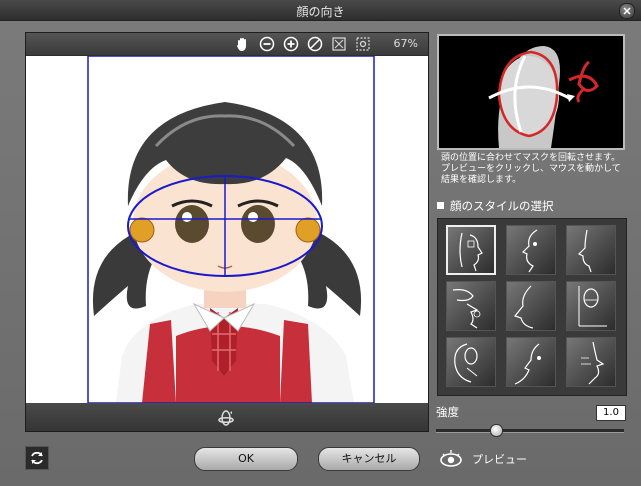  I want to click on zoom-in-icon, so click(291, 44).